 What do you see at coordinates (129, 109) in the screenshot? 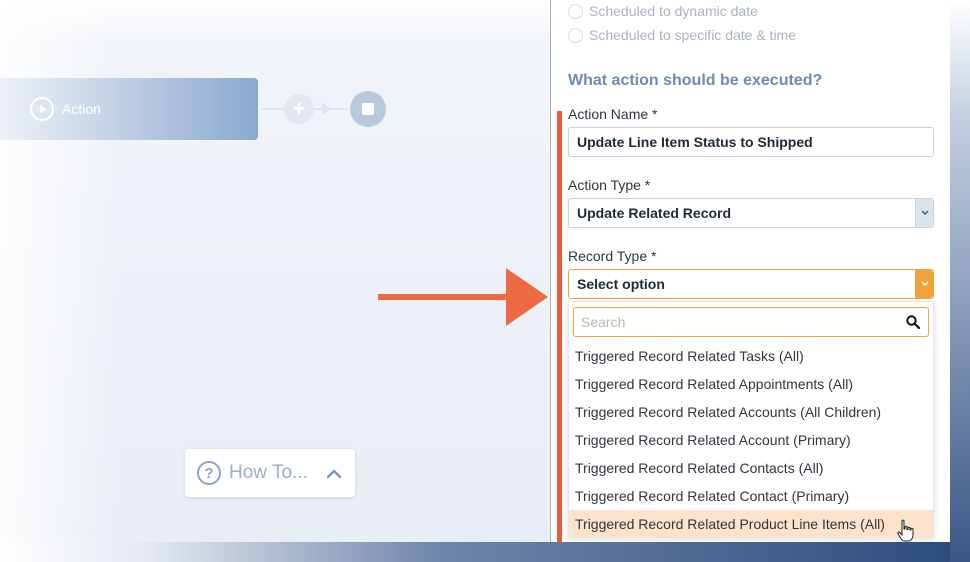
I see `action-node: Action` at bounding box center [129, 109].